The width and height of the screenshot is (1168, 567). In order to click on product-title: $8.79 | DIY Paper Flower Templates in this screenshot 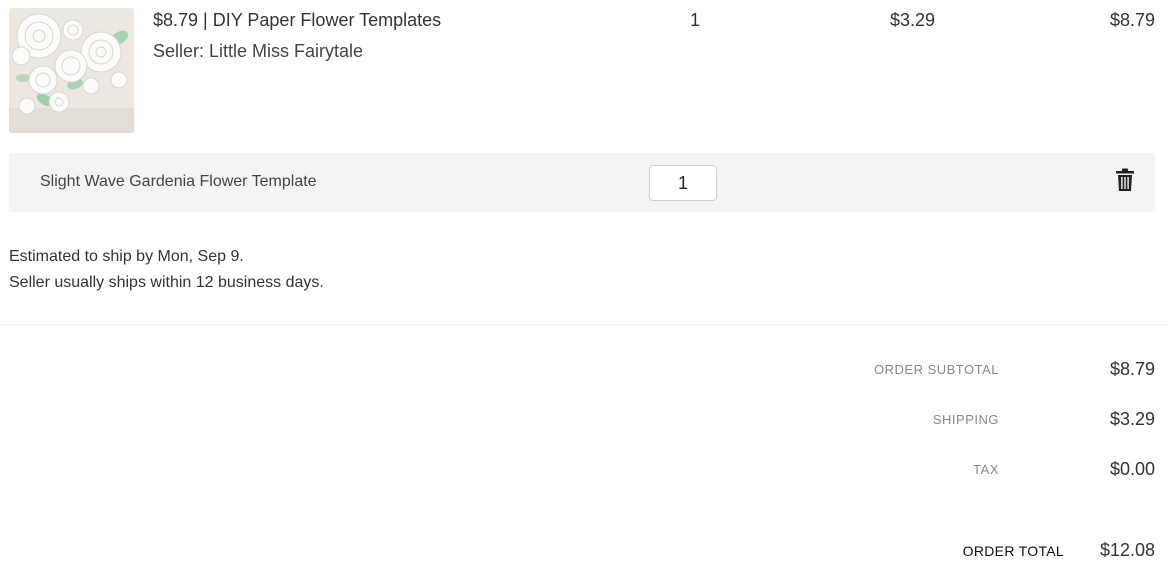, I will do `click(297, 20)`.